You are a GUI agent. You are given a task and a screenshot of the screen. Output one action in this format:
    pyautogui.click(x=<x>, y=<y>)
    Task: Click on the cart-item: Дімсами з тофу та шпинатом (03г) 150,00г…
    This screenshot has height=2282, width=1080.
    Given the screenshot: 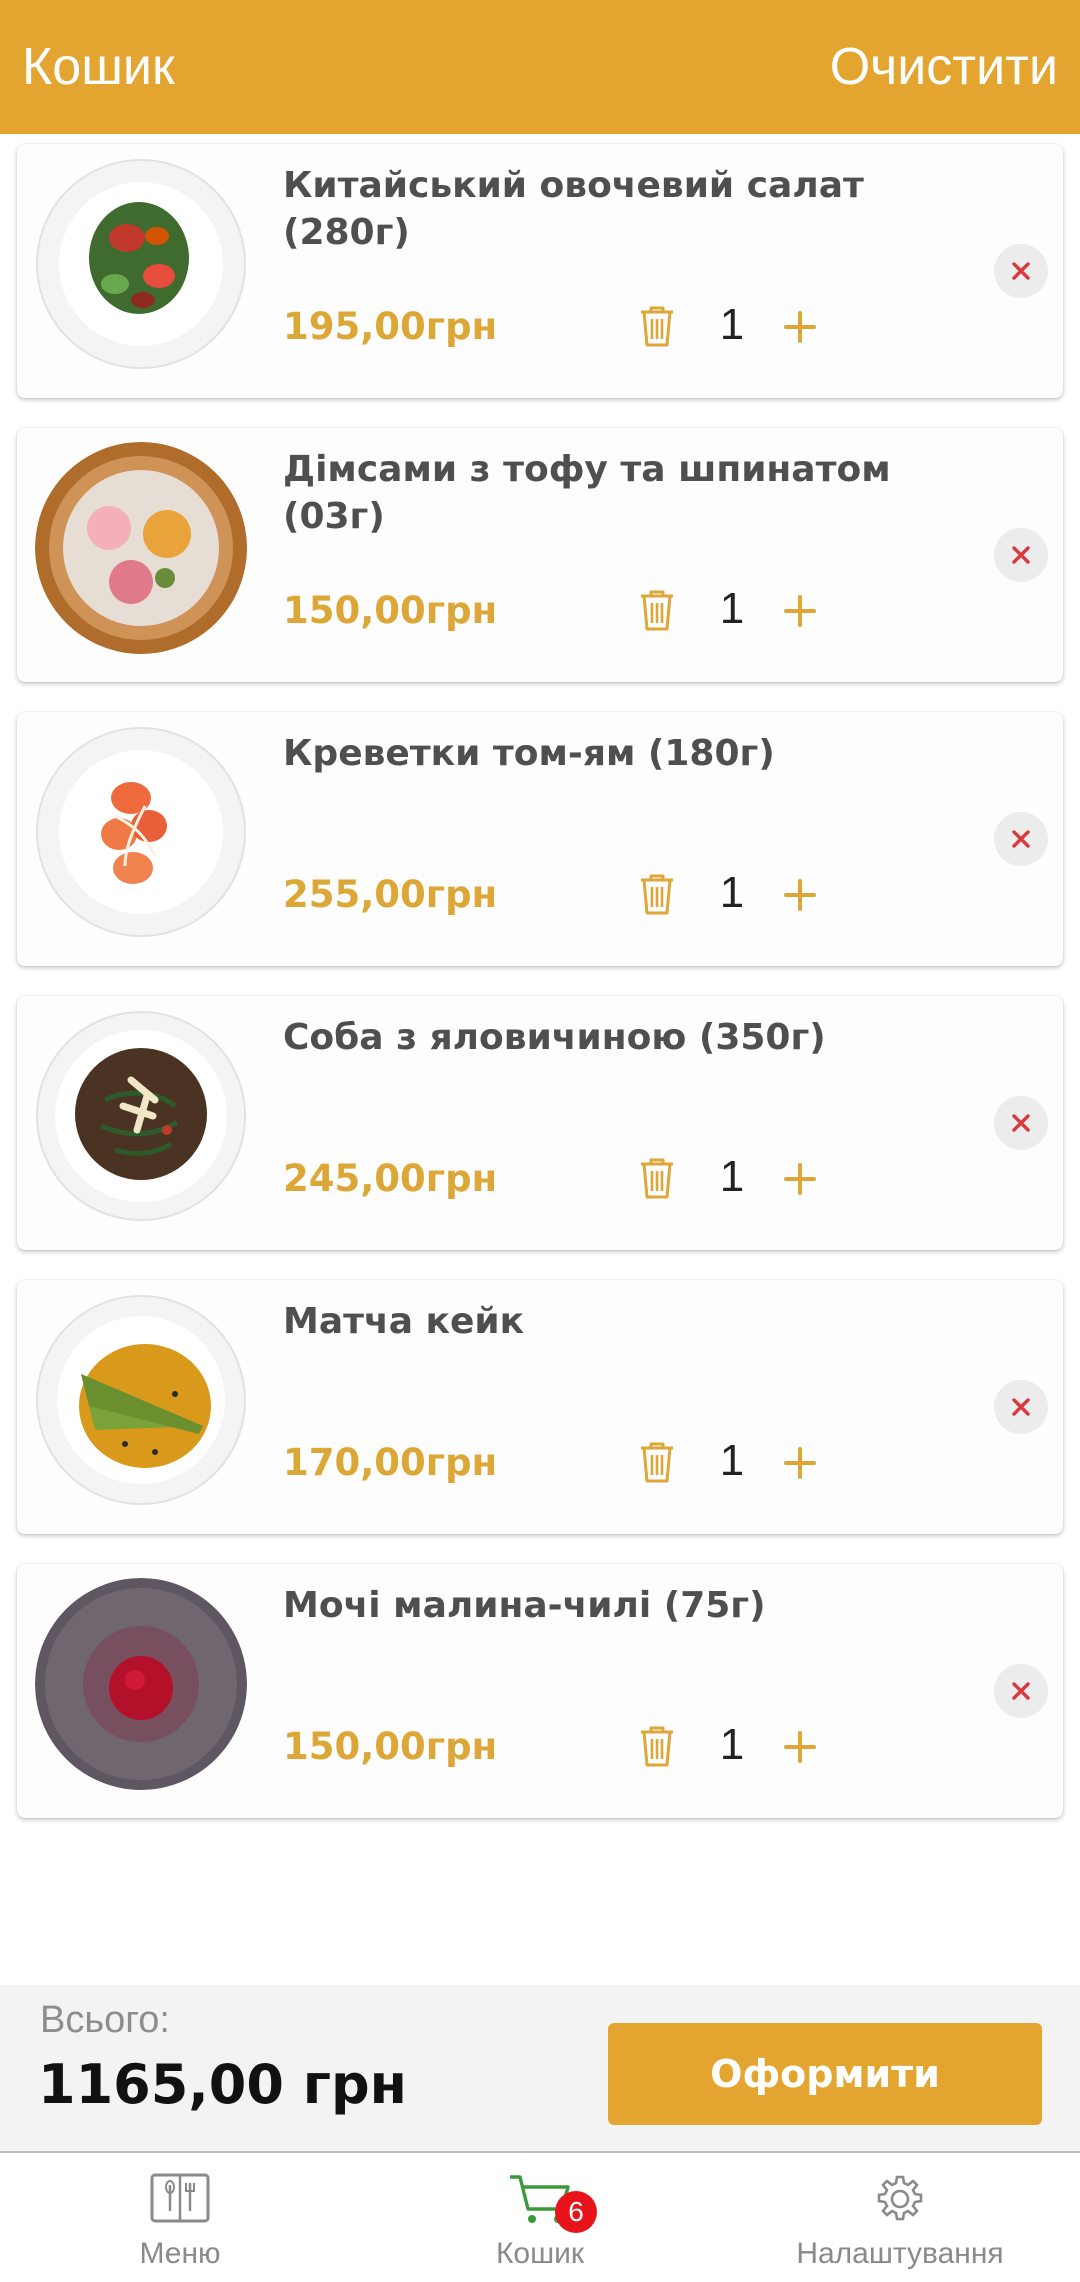 What is the action you would take?
    pyautogui.click(x=540, y=555)
    